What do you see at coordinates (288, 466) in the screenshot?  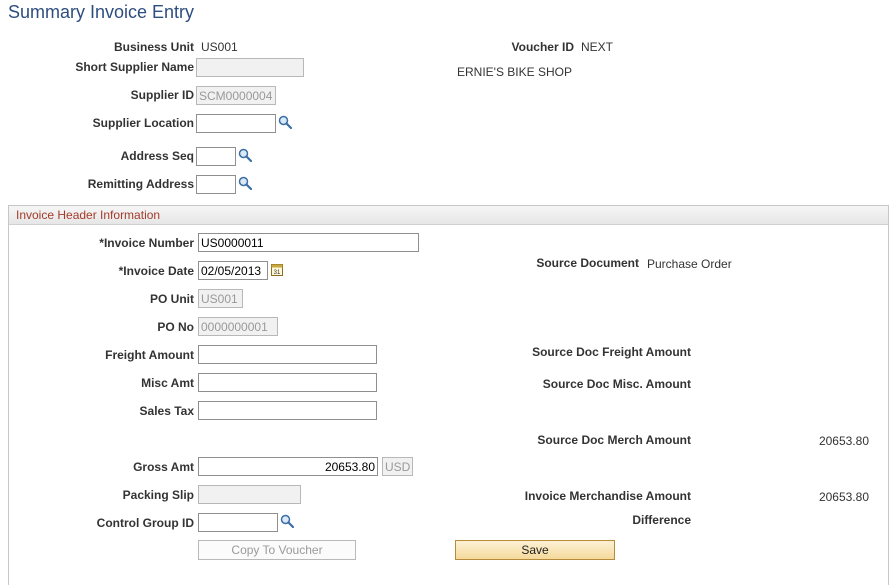 I see `gross-amt-field` at bounding box center [288, 466].